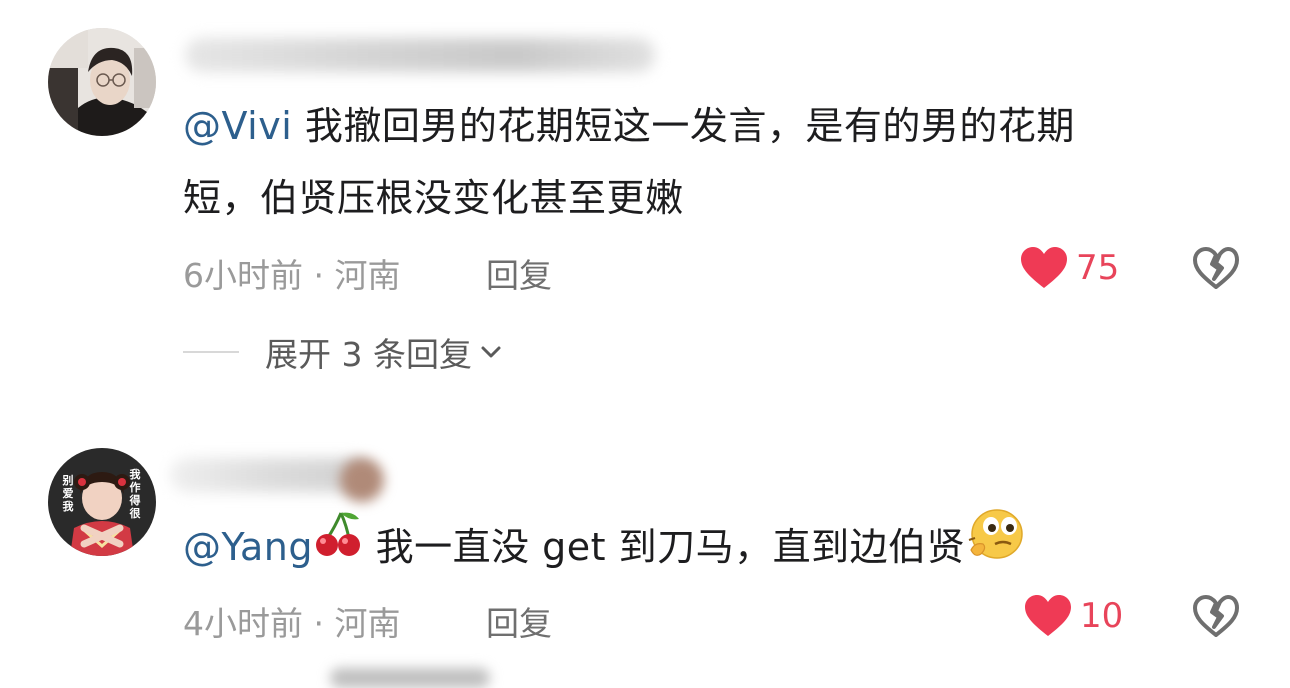  I want to click on comment-text: @Yang 我一直没 get 到刀马，直到边伯贤, so click(703, 549).